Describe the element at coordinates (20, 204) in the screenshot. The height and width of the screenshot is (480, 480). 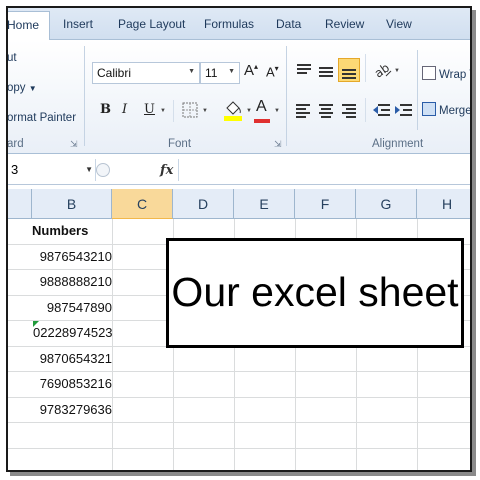
I see `column-header-partial` at that location.